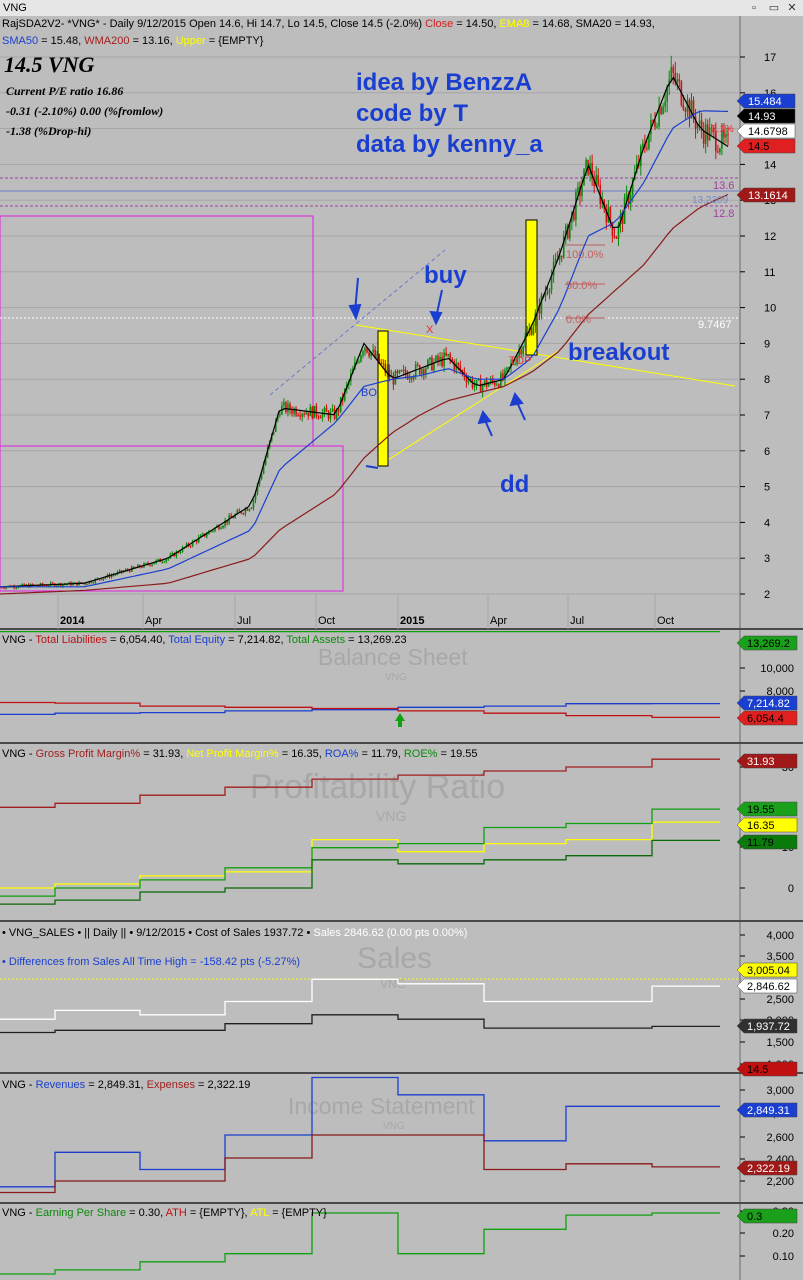 The image size is (803, 1280). Describe the element at coordinates (163, 754) in the screenshot. I see `header-part: = 31.93,` at that location.